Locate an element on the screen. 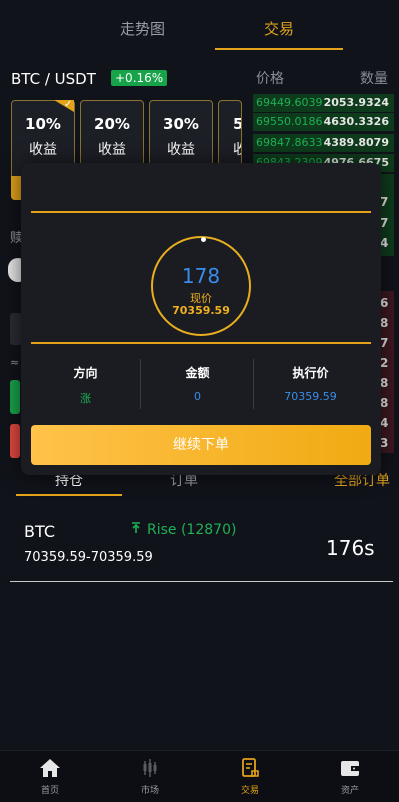  strike-price-value: 70359.59 is located at coordinates (310, 396).